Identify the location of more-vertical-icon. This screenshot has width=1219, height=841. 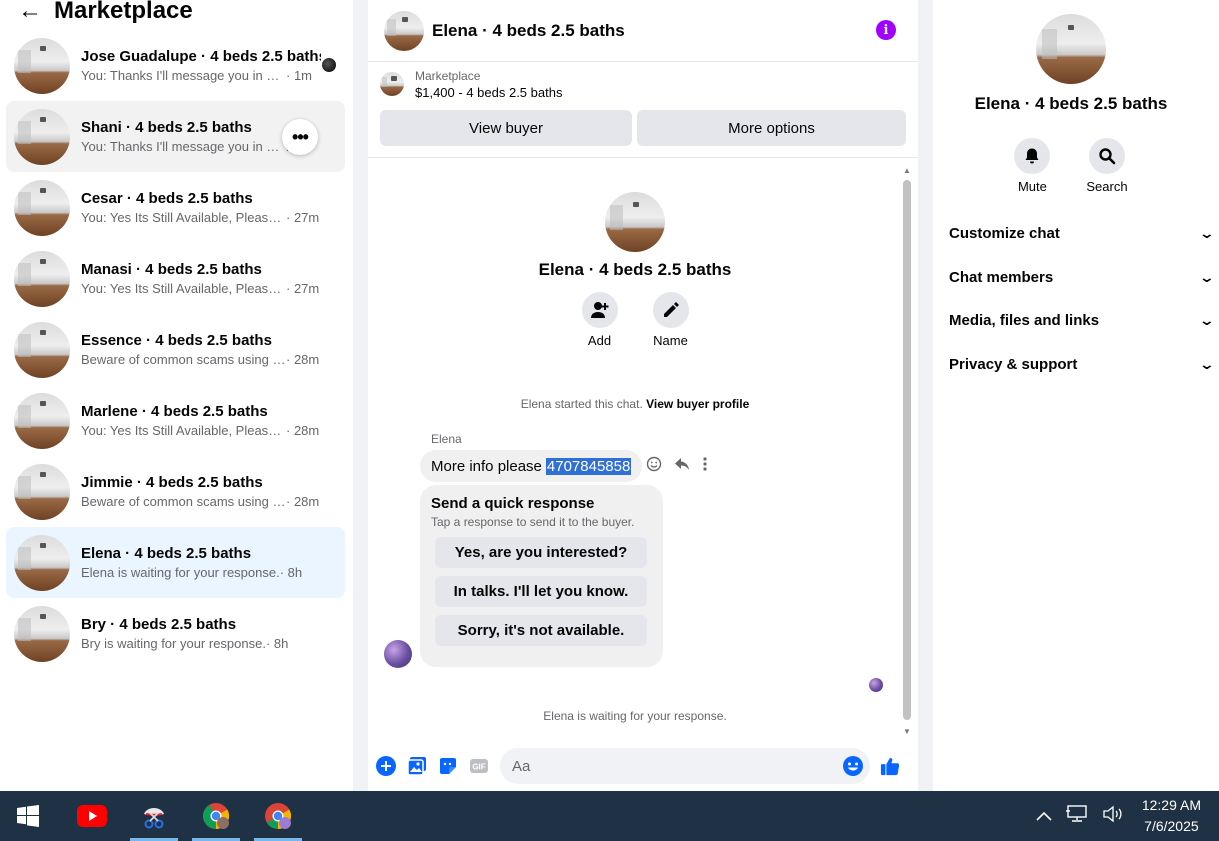
(705, 466).